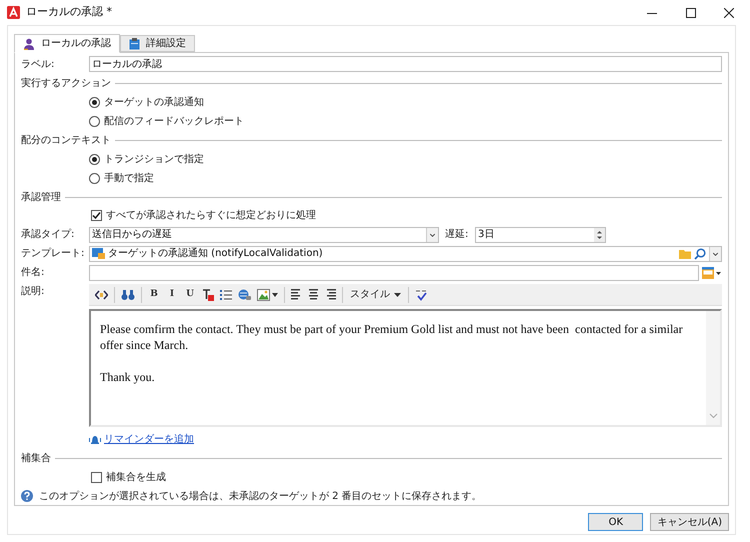 This screenshot has width=750, height=542. What do you see at coordinates (33, 273) in the screenshot?
I see `field-label: 件名:` at bounding box center [33, 273].